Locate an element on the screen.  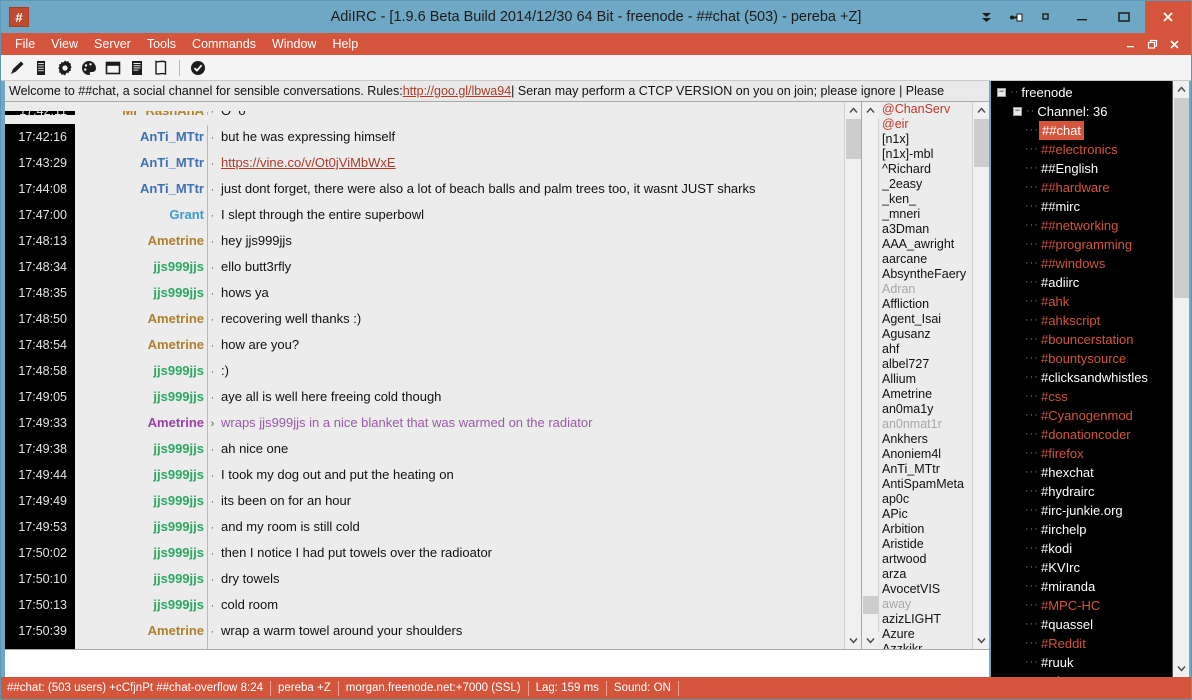
tree-item-channel: ··· ##English is located at coordinates (1081, 168).